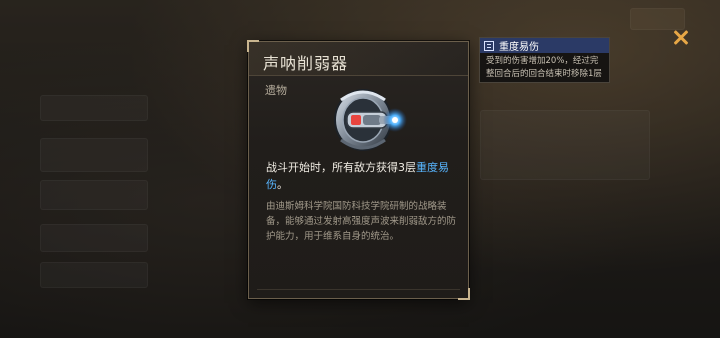 Image resolution: width=720 pixels, height=338 pixels. Describe the element at coordinates (341, 167) in the screenshot. I see `effect-prefix: 战斗开始时，所有敌方获得3层` at that location.